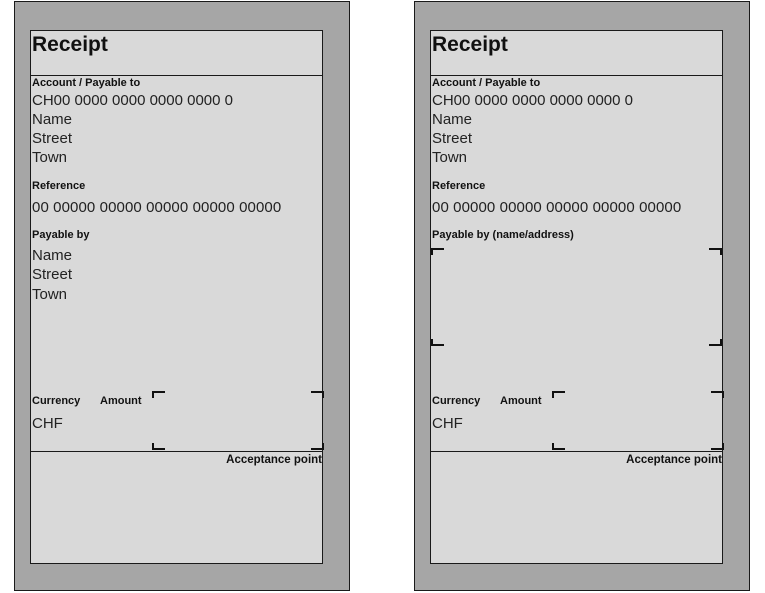 The width and height of the screenshot is (765, 593). Describe the element at coordinates (52, 255) in the screenshot. I see `payable-by-name: Name` at that location.